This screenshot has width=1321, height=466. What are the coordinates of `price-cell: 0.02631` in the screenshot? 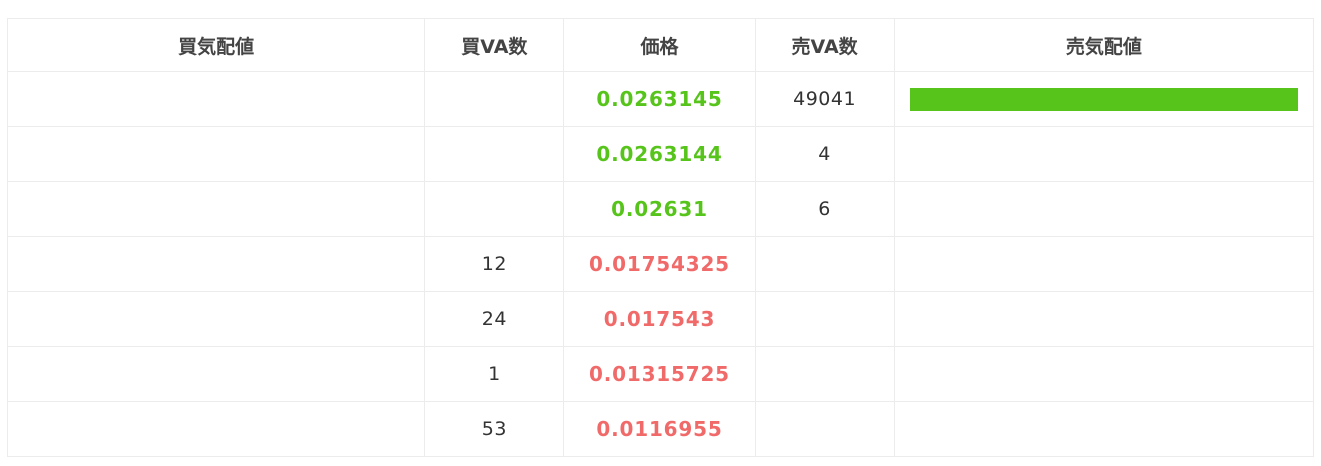 It's located at (659, 209).